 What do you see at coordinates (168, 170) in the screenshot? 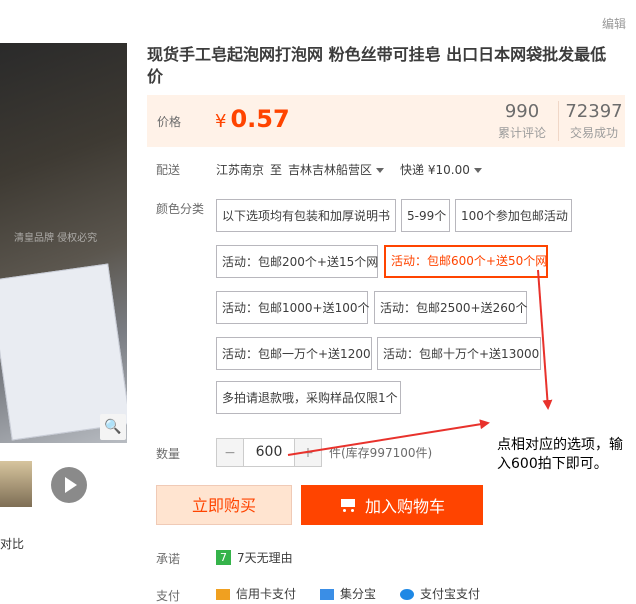
I see `shipping-label: 配送` at bounding box center [168, 170].